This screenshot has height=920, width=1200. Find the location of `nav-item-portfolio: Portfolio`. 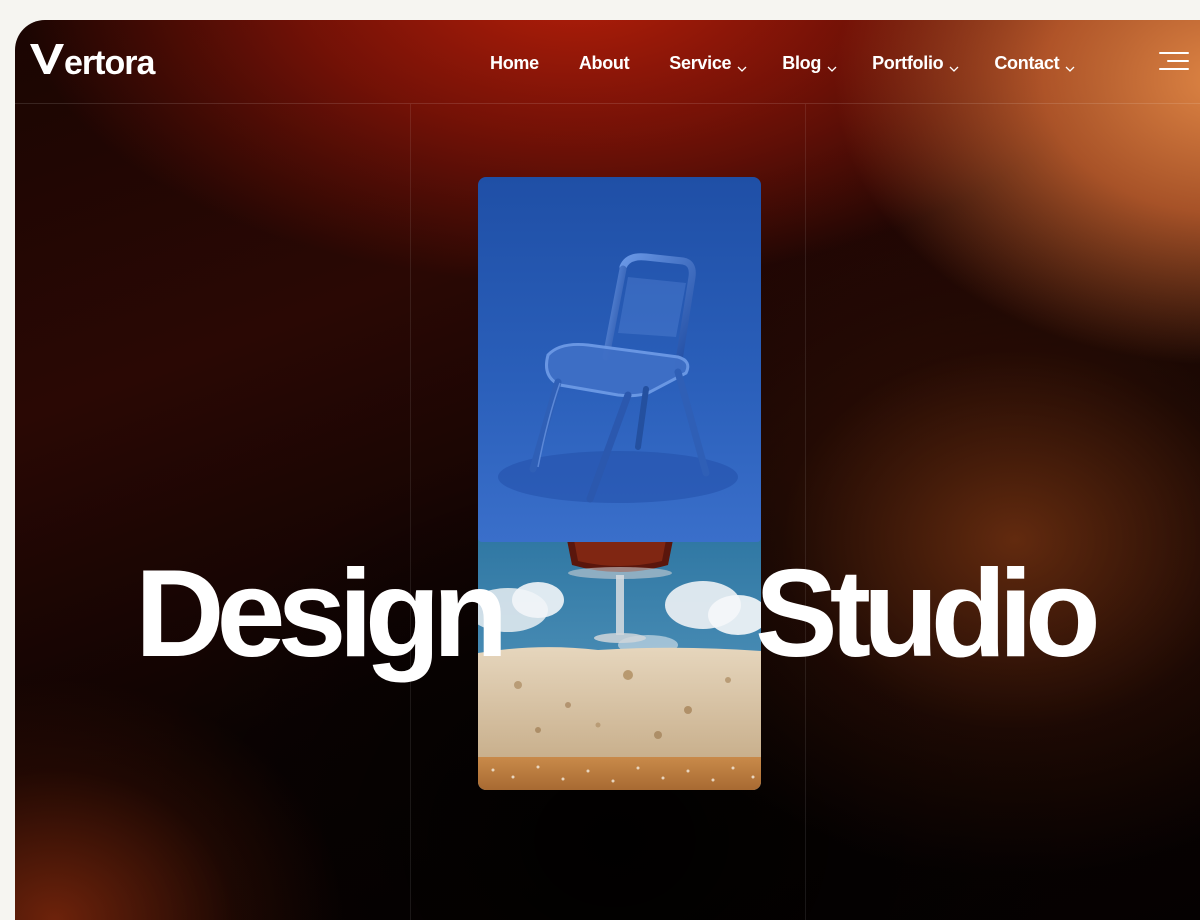

nav-item-portfolio: Portfolio is located at coordinates (915, 63).